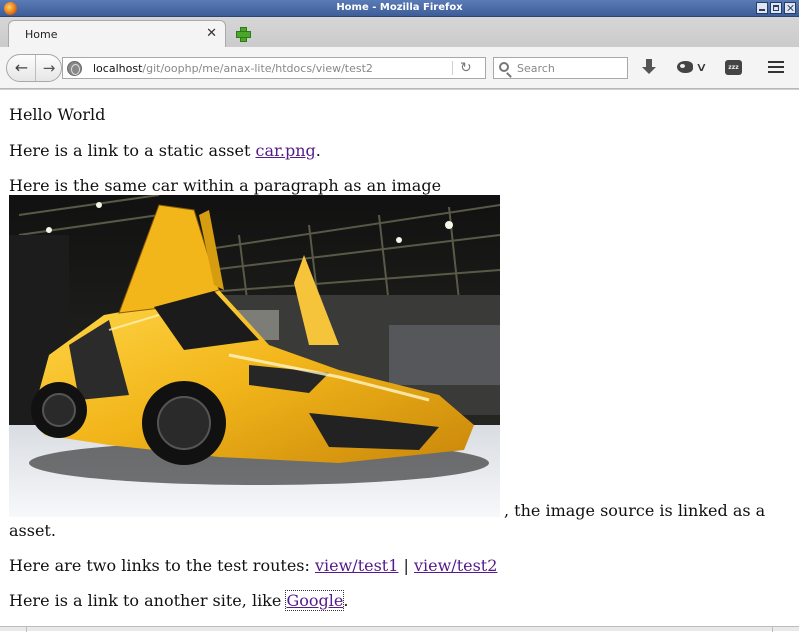 The height and width of the screenshot is (632, 799). I want to click on google-suffix: ., so click(346, 600).